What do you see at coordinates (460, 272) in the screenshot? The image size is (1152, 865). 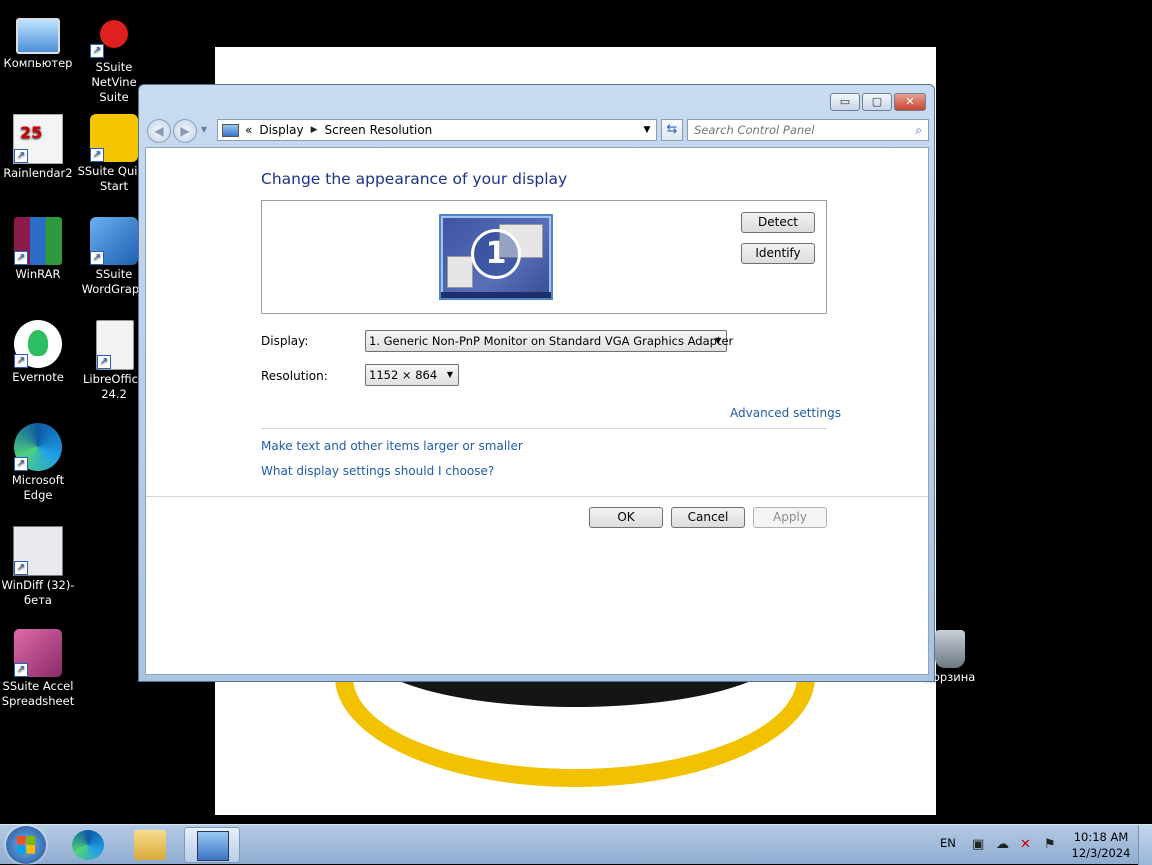 I see `window-thumbnail` at bounding box center [460, 272].